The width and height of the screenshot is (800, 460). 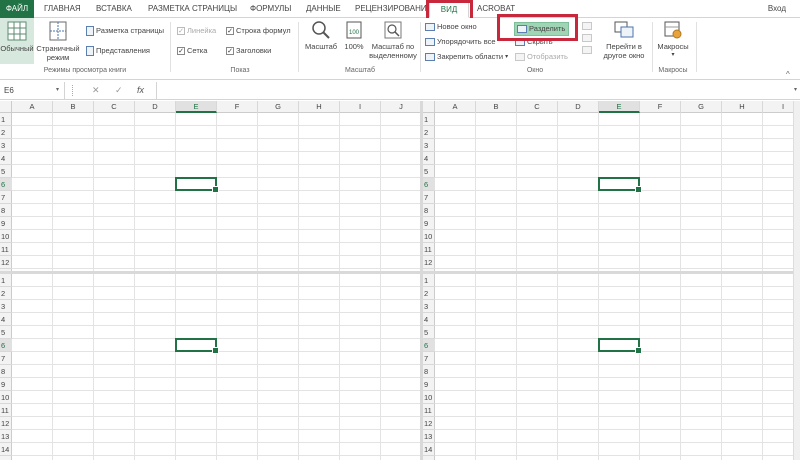 What do you see at coordinates (796, 280) in the screenshot?
I see `vertical-scrollbar` at bounding box center [796, 280].